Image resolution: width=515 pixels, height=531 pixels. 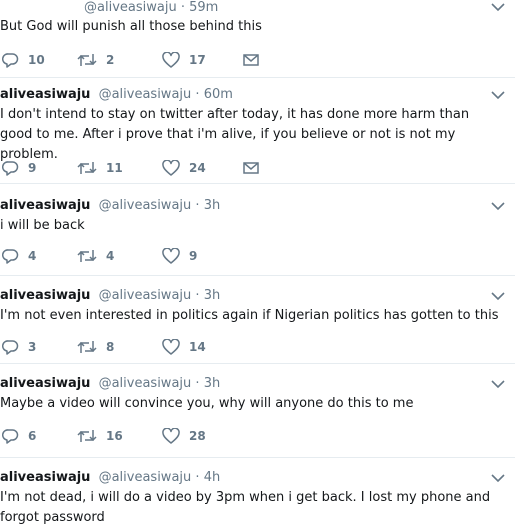 I want to click on tweet-text: i will be back, so click(x=42, y=225).